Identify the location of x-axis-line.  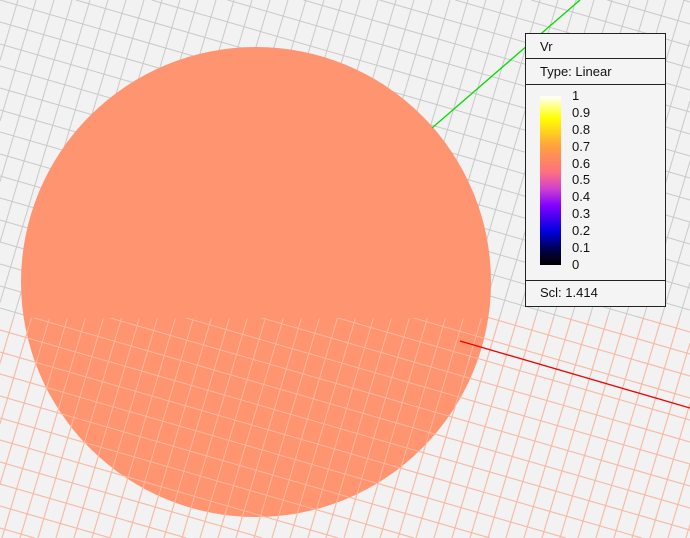
(574, 374).